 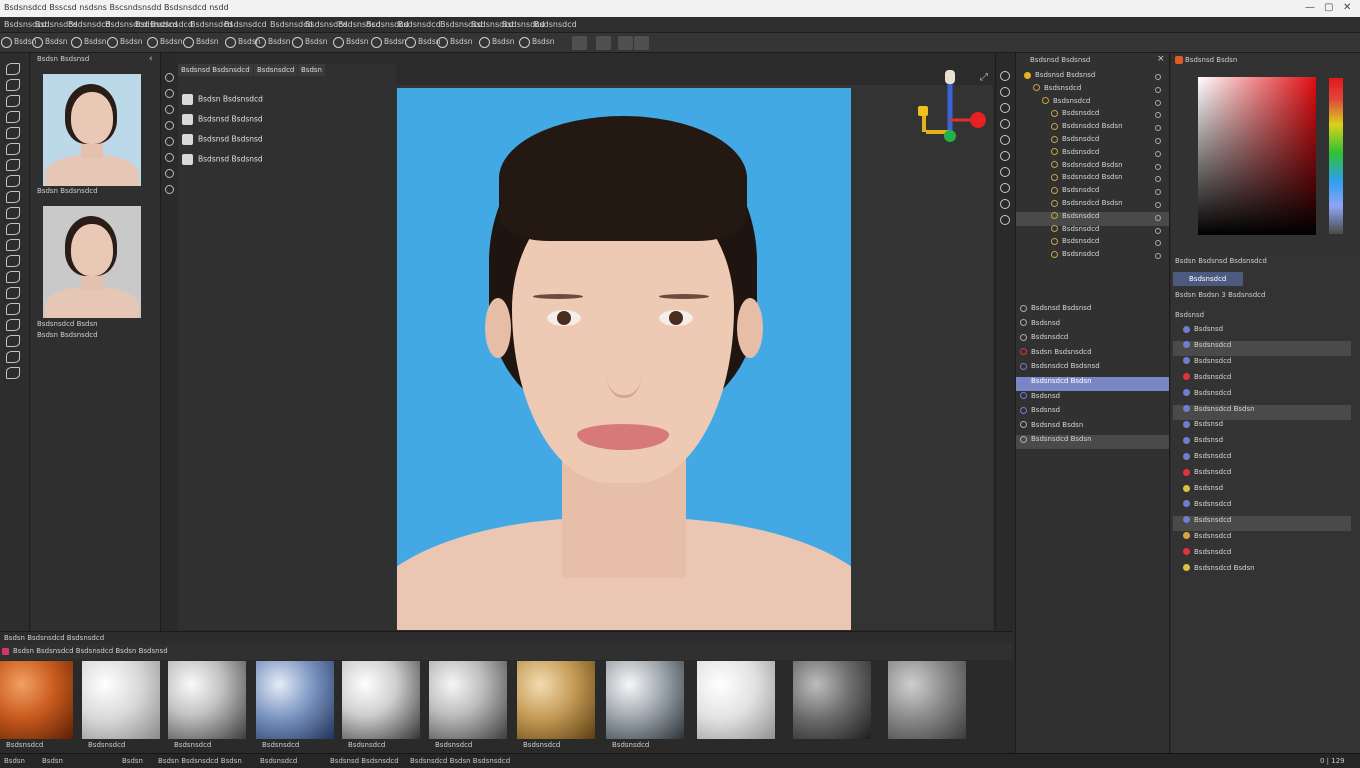 I want to click on close-button: ✕, so click(x=1347, y=7).